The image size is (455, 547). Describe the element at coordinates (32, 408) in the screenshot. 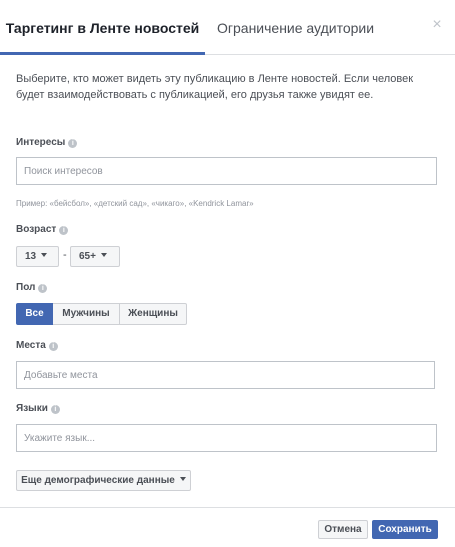

I see `languages-label: Языки` at that location.